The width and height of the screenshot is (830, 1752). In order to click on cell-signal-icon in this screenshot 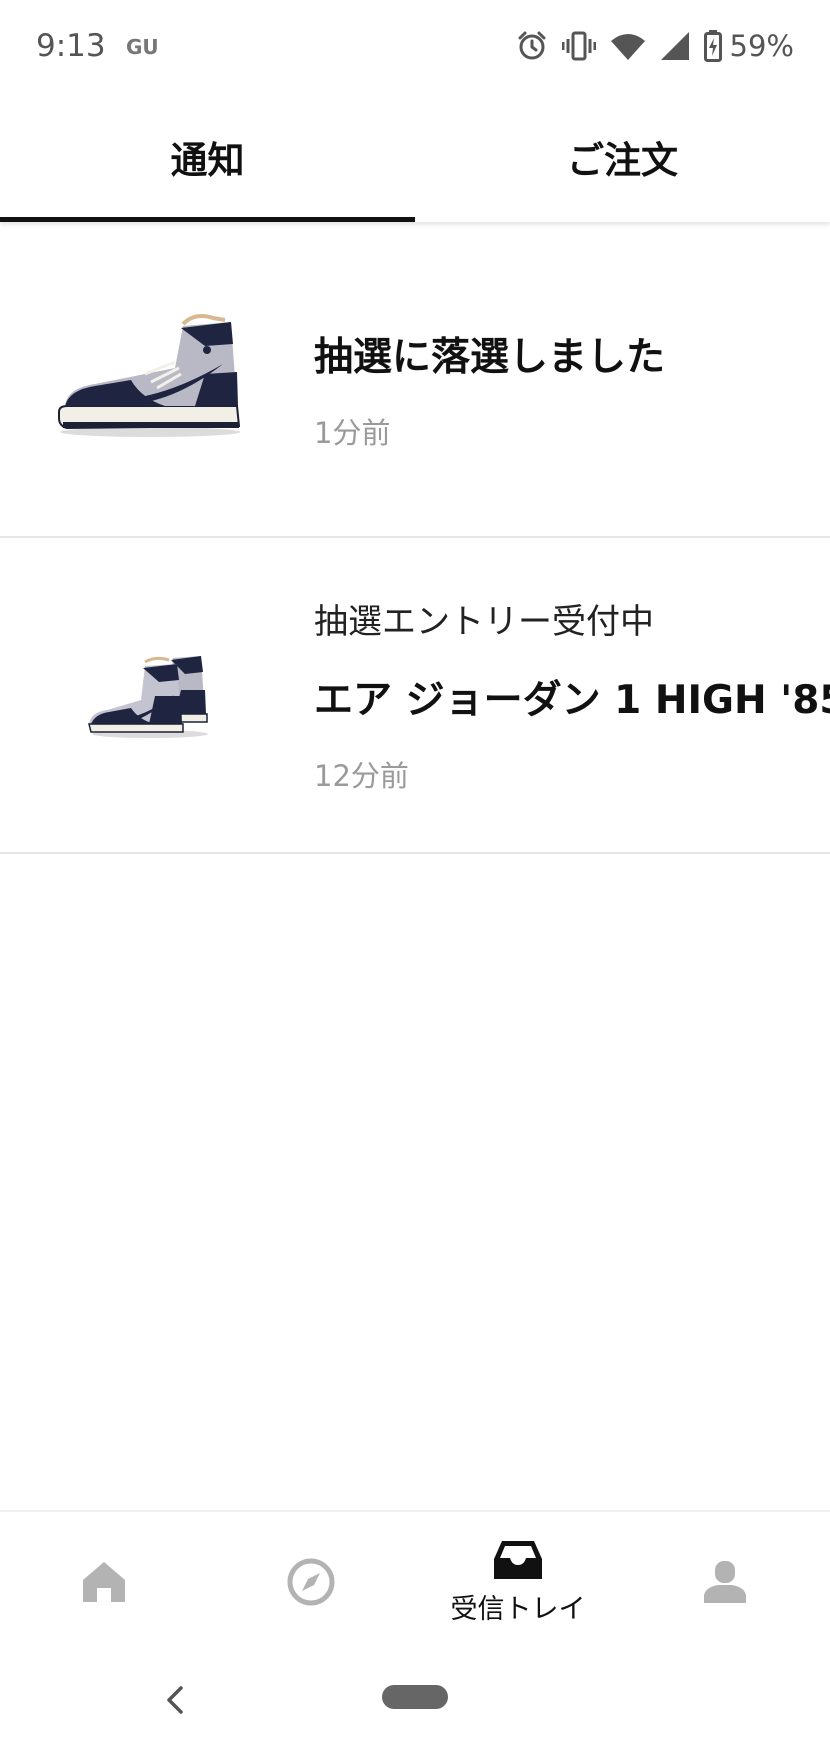, I will do `click(674, 46)`.